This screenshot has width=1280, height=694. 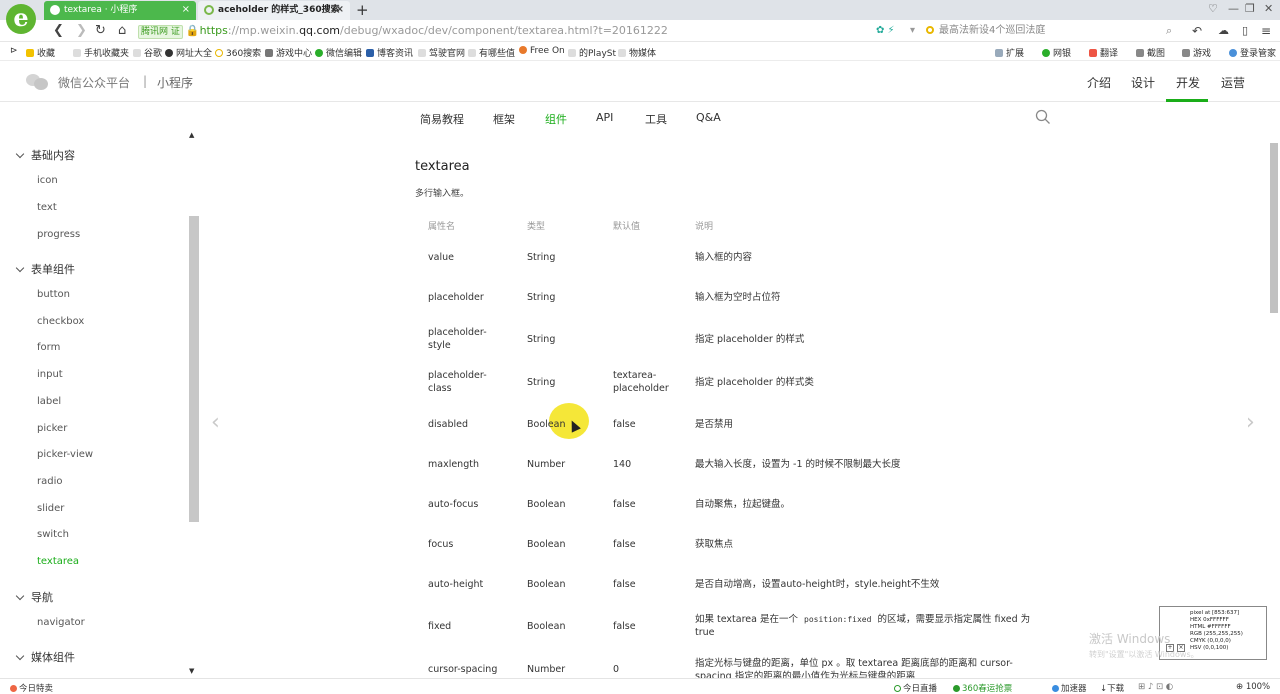 I want to click on game-icon, so click(x=1186, y=53).